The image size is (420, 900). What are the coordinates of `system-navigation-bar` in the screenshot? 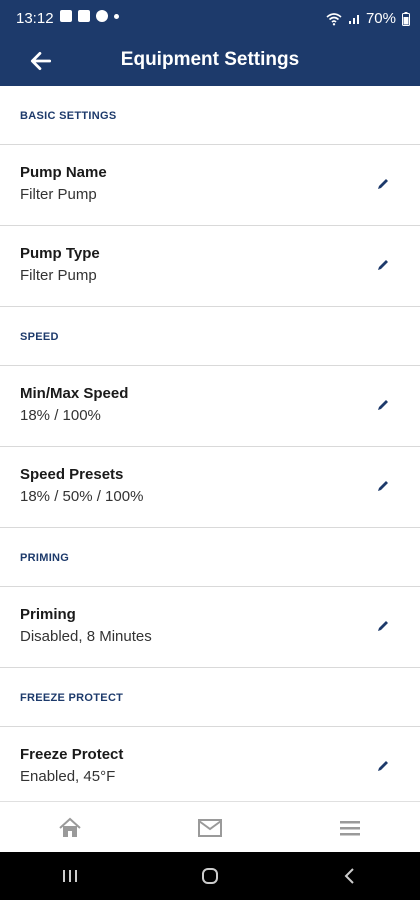 It's located at (210, 876).